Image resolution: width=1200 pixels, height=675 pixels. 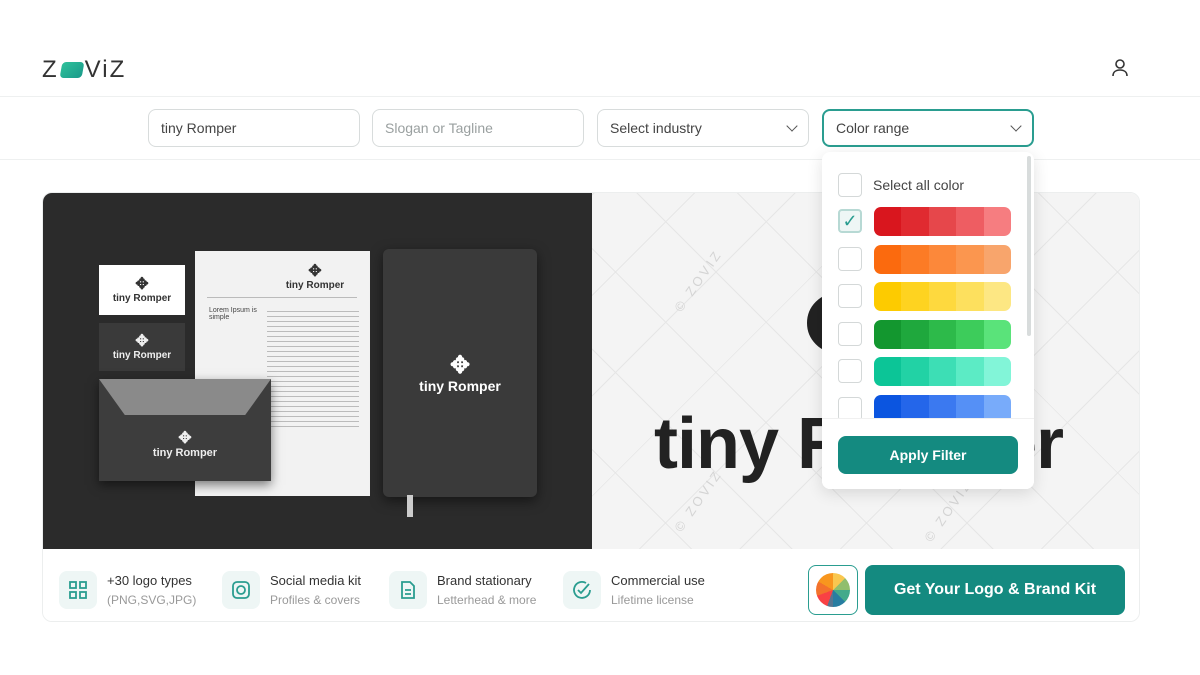 I want to click on instagram-icon, so click(x=241, y=590).